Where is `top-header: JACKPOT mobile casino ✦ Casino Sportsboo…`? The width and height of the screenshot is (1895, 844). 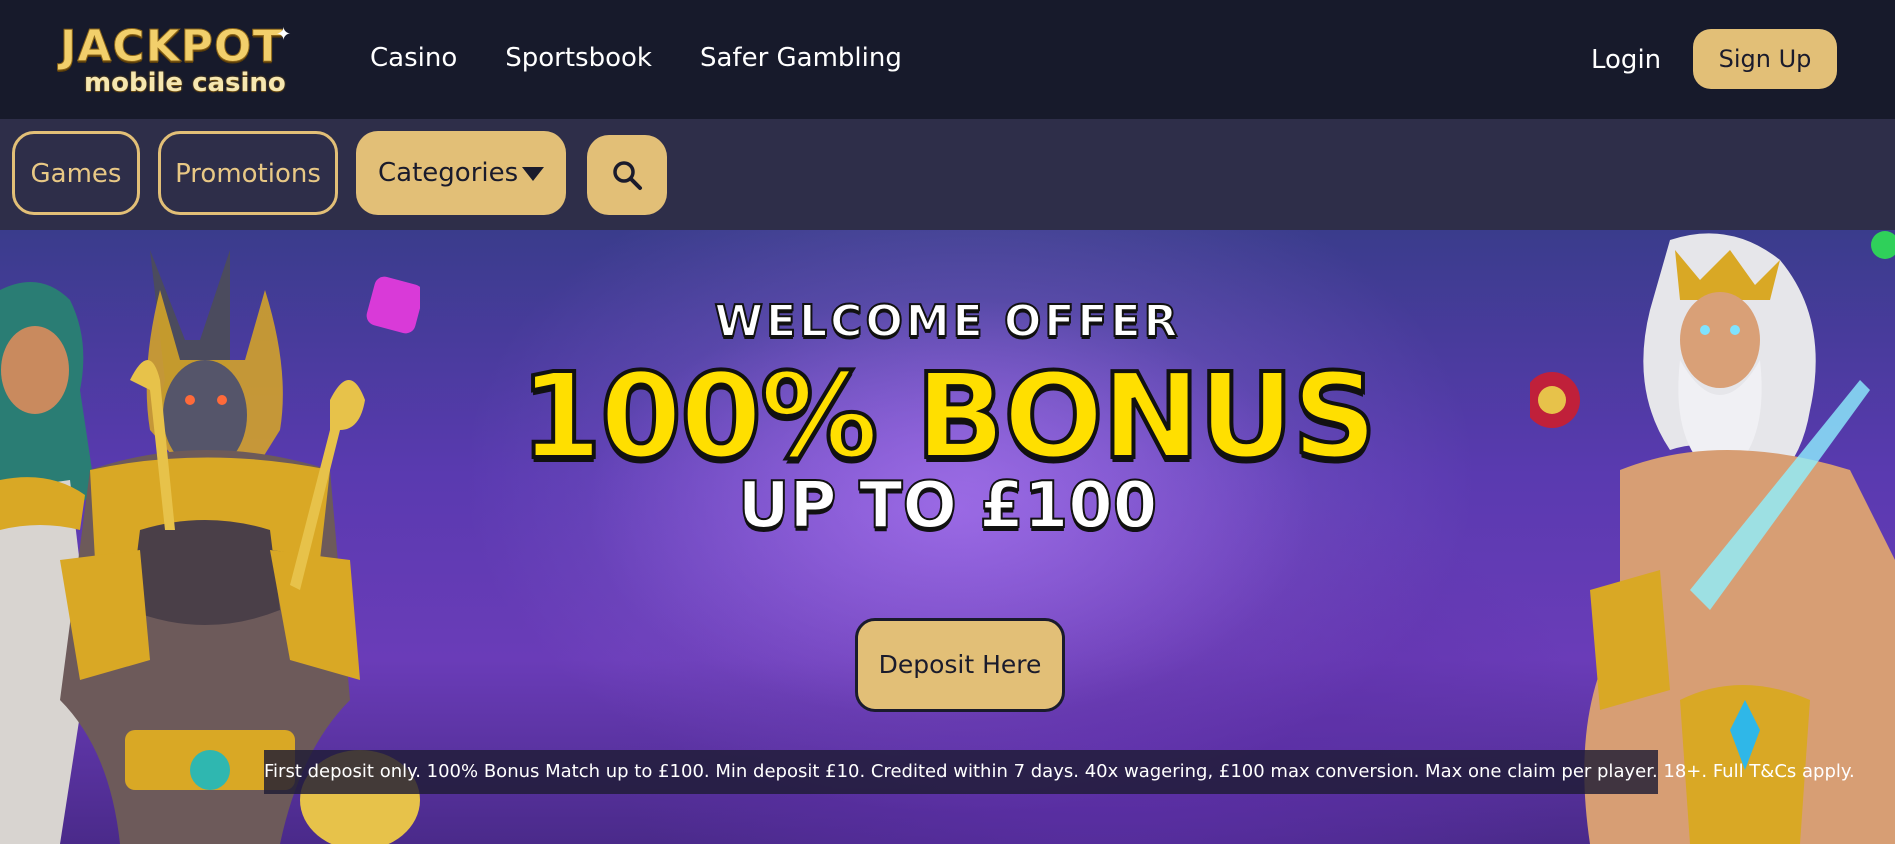
top-header: JACKPOT mobile casino ✦ Casino Sportsboo… is located at coordinates (947, 59).